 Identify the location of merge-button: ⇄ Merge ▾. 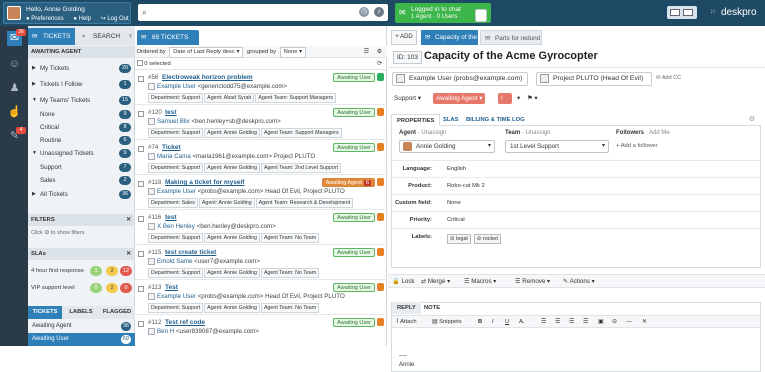
(435, 281).